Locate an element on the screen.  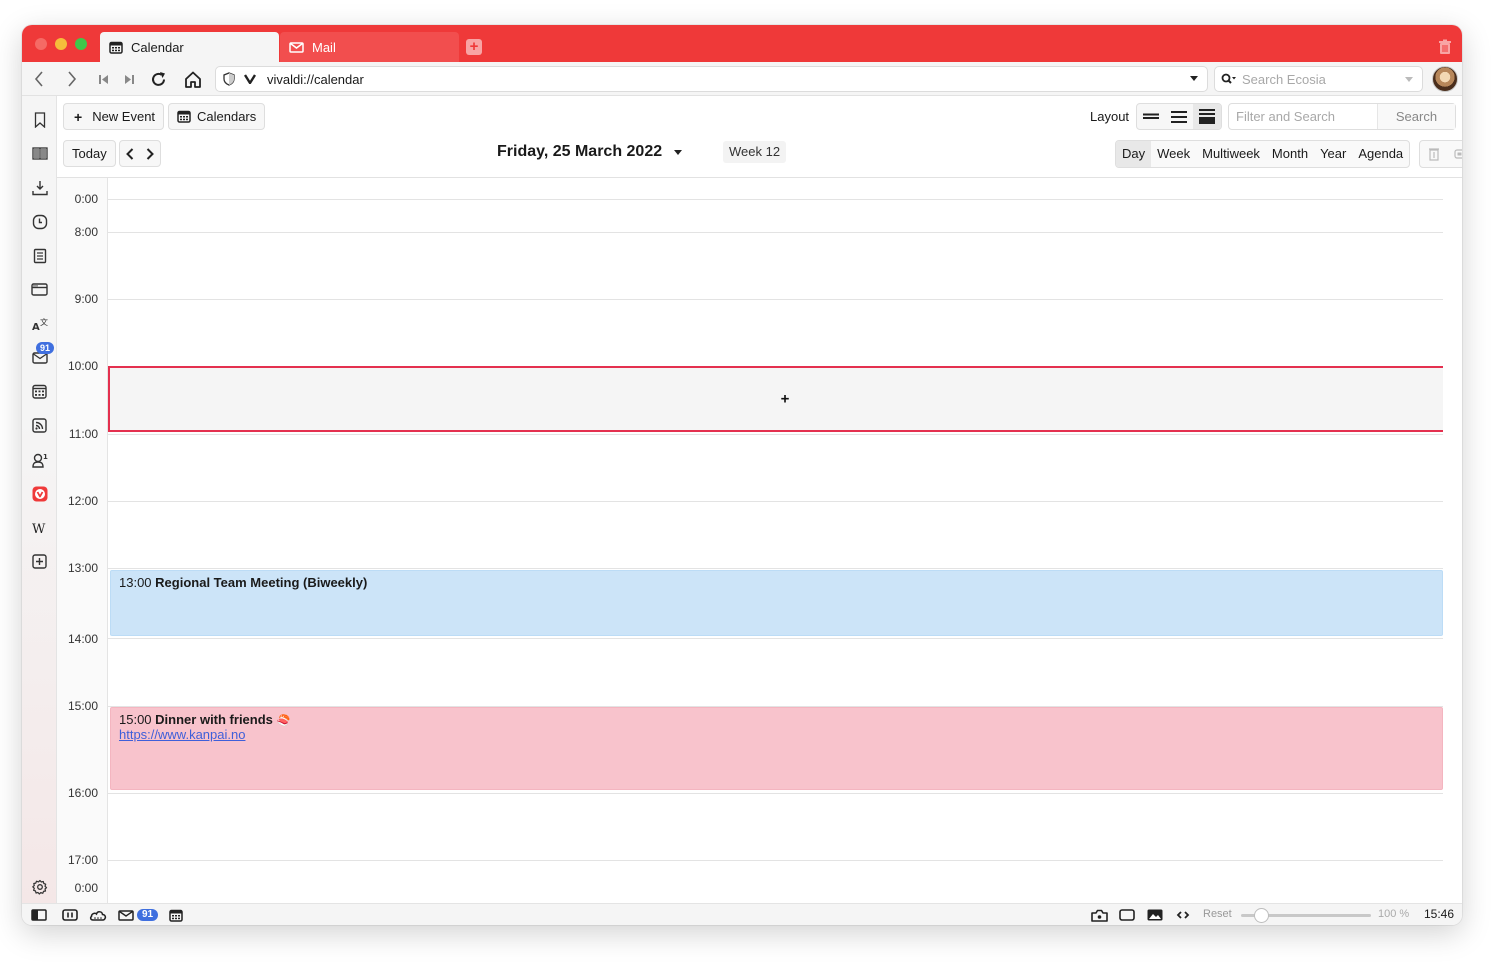
panel-calendar-button is located at coordinates (39, 391).